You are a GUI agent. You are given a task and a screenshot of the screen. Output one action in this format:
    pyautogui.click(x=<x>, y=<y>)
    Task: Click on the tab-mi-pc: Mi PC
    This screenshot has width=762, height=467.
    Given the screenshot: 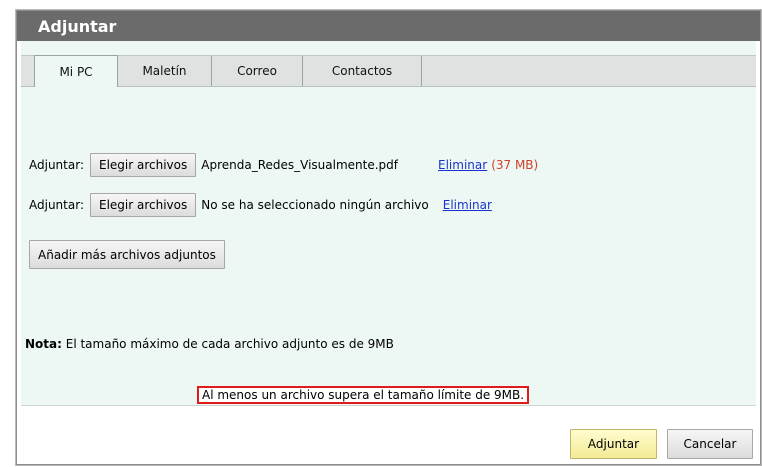 What is the action you would take?
    pyautogui.click(x=76, y=71)
    